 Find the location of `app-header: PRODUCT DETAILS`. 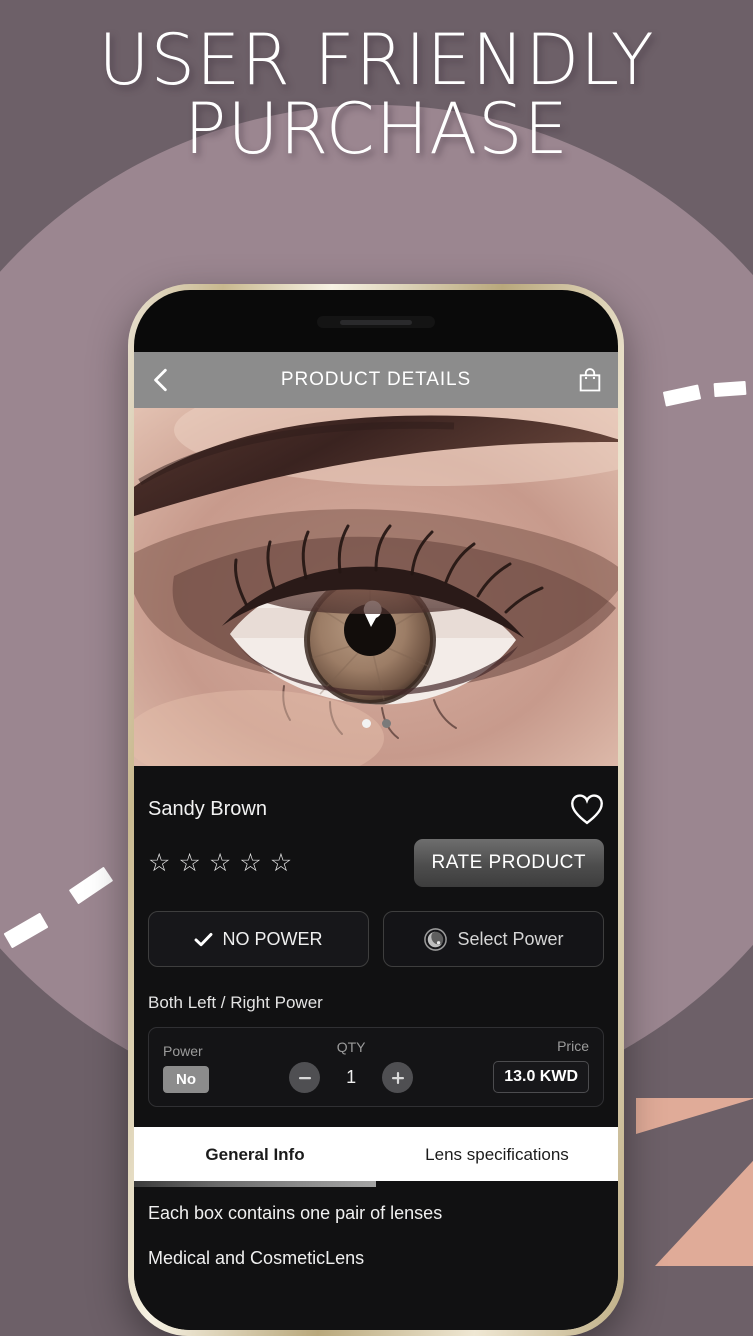

app-header: PRODUCT DETAILS is located at coordinates (376, 380).